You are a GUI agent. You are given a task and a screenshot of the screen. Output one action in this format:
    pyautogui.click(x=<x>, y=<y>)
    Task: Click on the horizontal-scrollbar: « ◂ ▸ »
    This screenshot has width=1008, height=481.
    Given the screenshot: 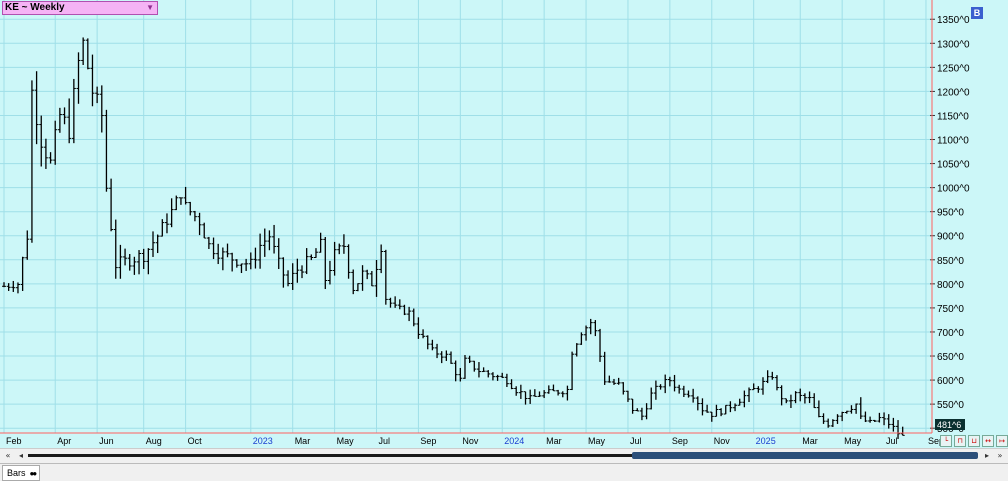 What is the action you would take?
    pyautogui.click(x=504, y=456)
    